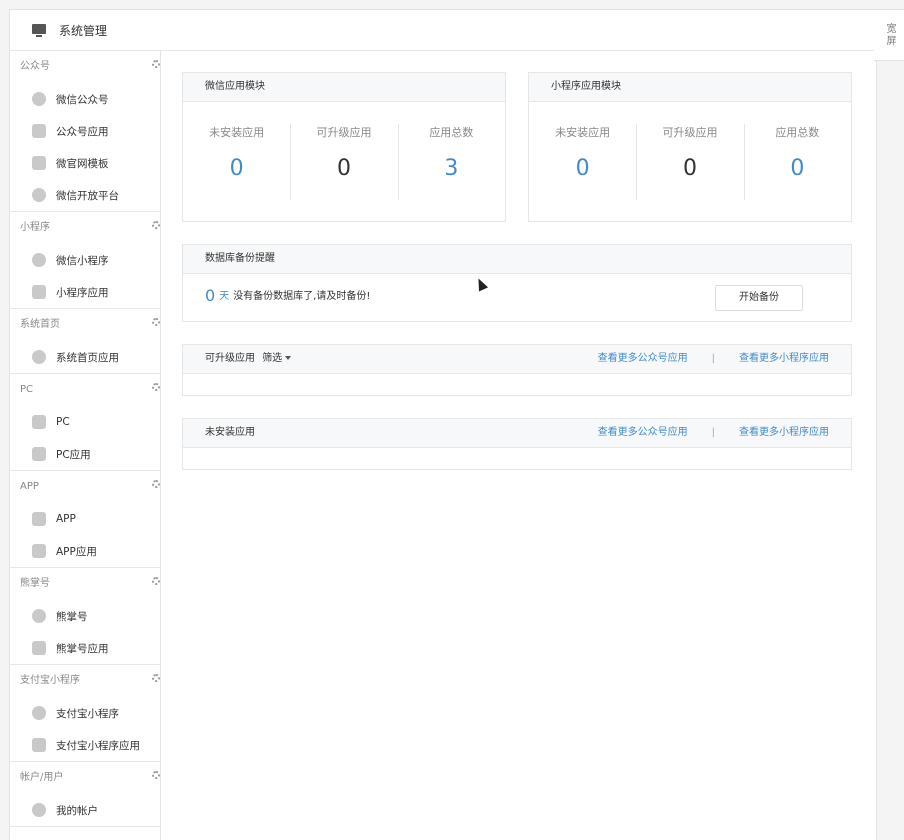 This screenshot has width=904, height=840. I want to click on sidebar-item: PC应用, so click(85, 454).